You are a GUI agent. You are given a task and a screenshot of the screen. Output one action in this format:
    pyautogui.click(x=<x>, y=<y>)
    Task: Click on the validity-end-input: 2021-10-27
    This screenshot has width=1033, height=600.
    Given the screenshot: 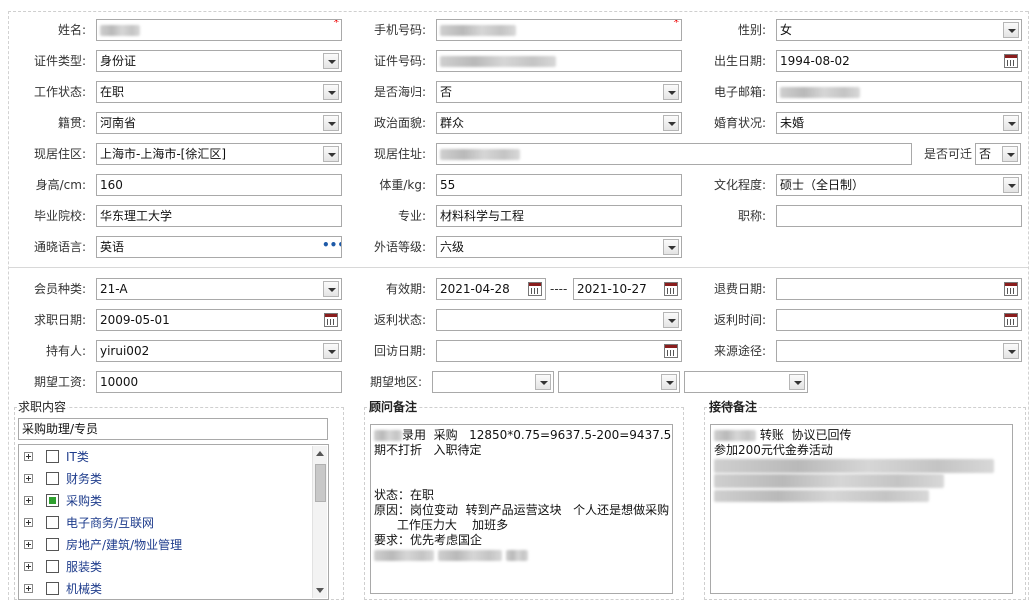 What is the action you would take?
    pyautogui.click(x=627, y=289)
    